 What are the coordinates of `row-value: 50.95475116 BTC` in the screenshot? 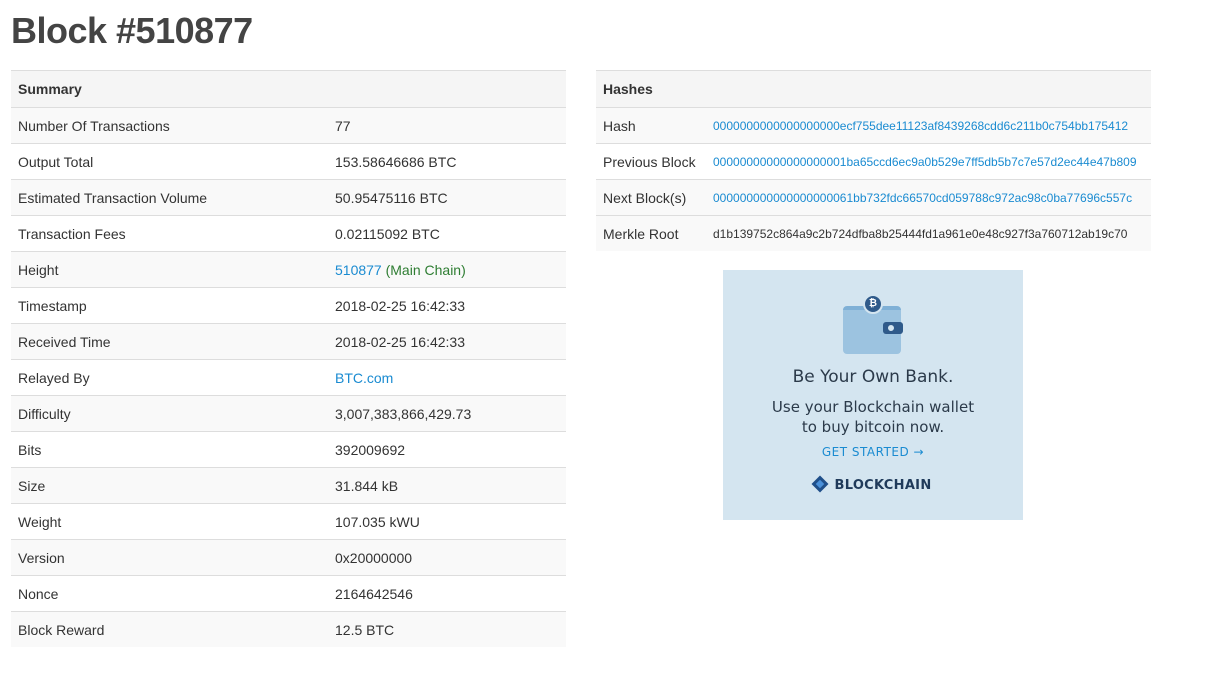 It's located at (447, 197).